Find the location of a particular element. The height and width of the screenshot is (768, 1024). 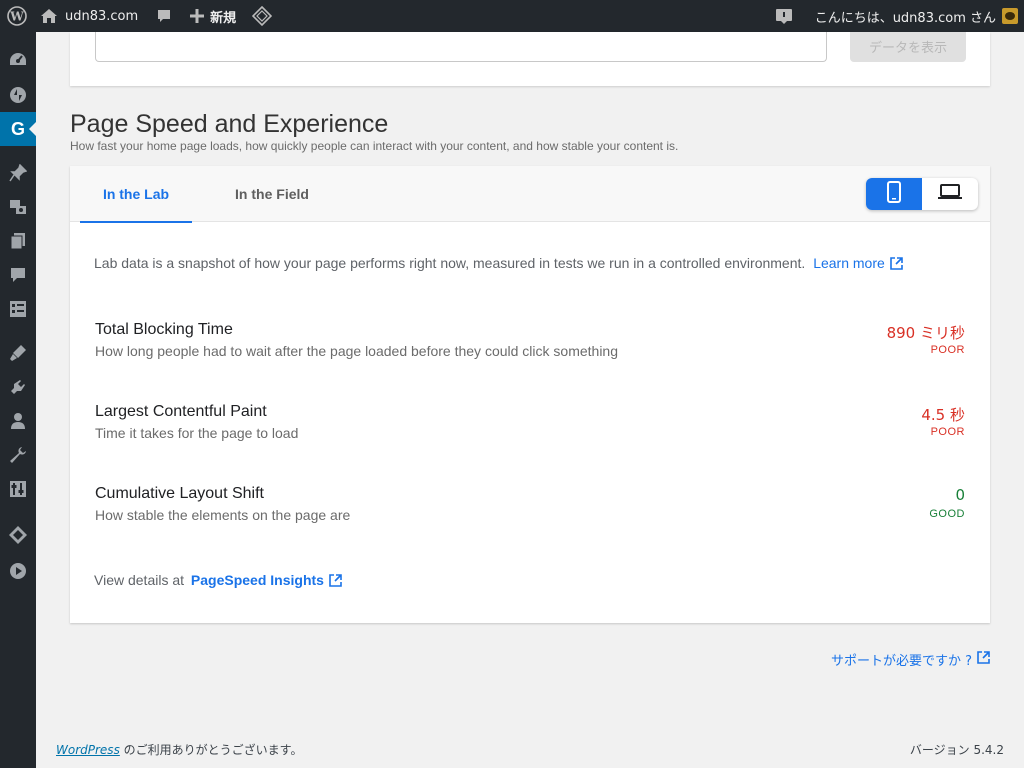

tab-bar: In the Lab In the Field is located at coordinates (530, 194).